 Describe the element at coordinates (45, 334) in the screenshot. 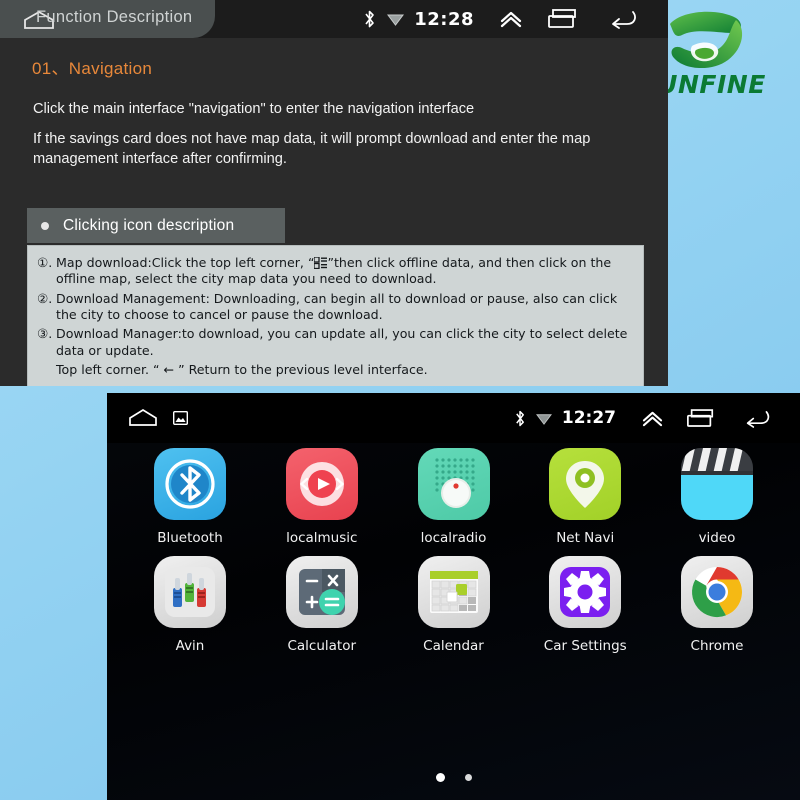

I see `list-item-number: ③.` at that location.